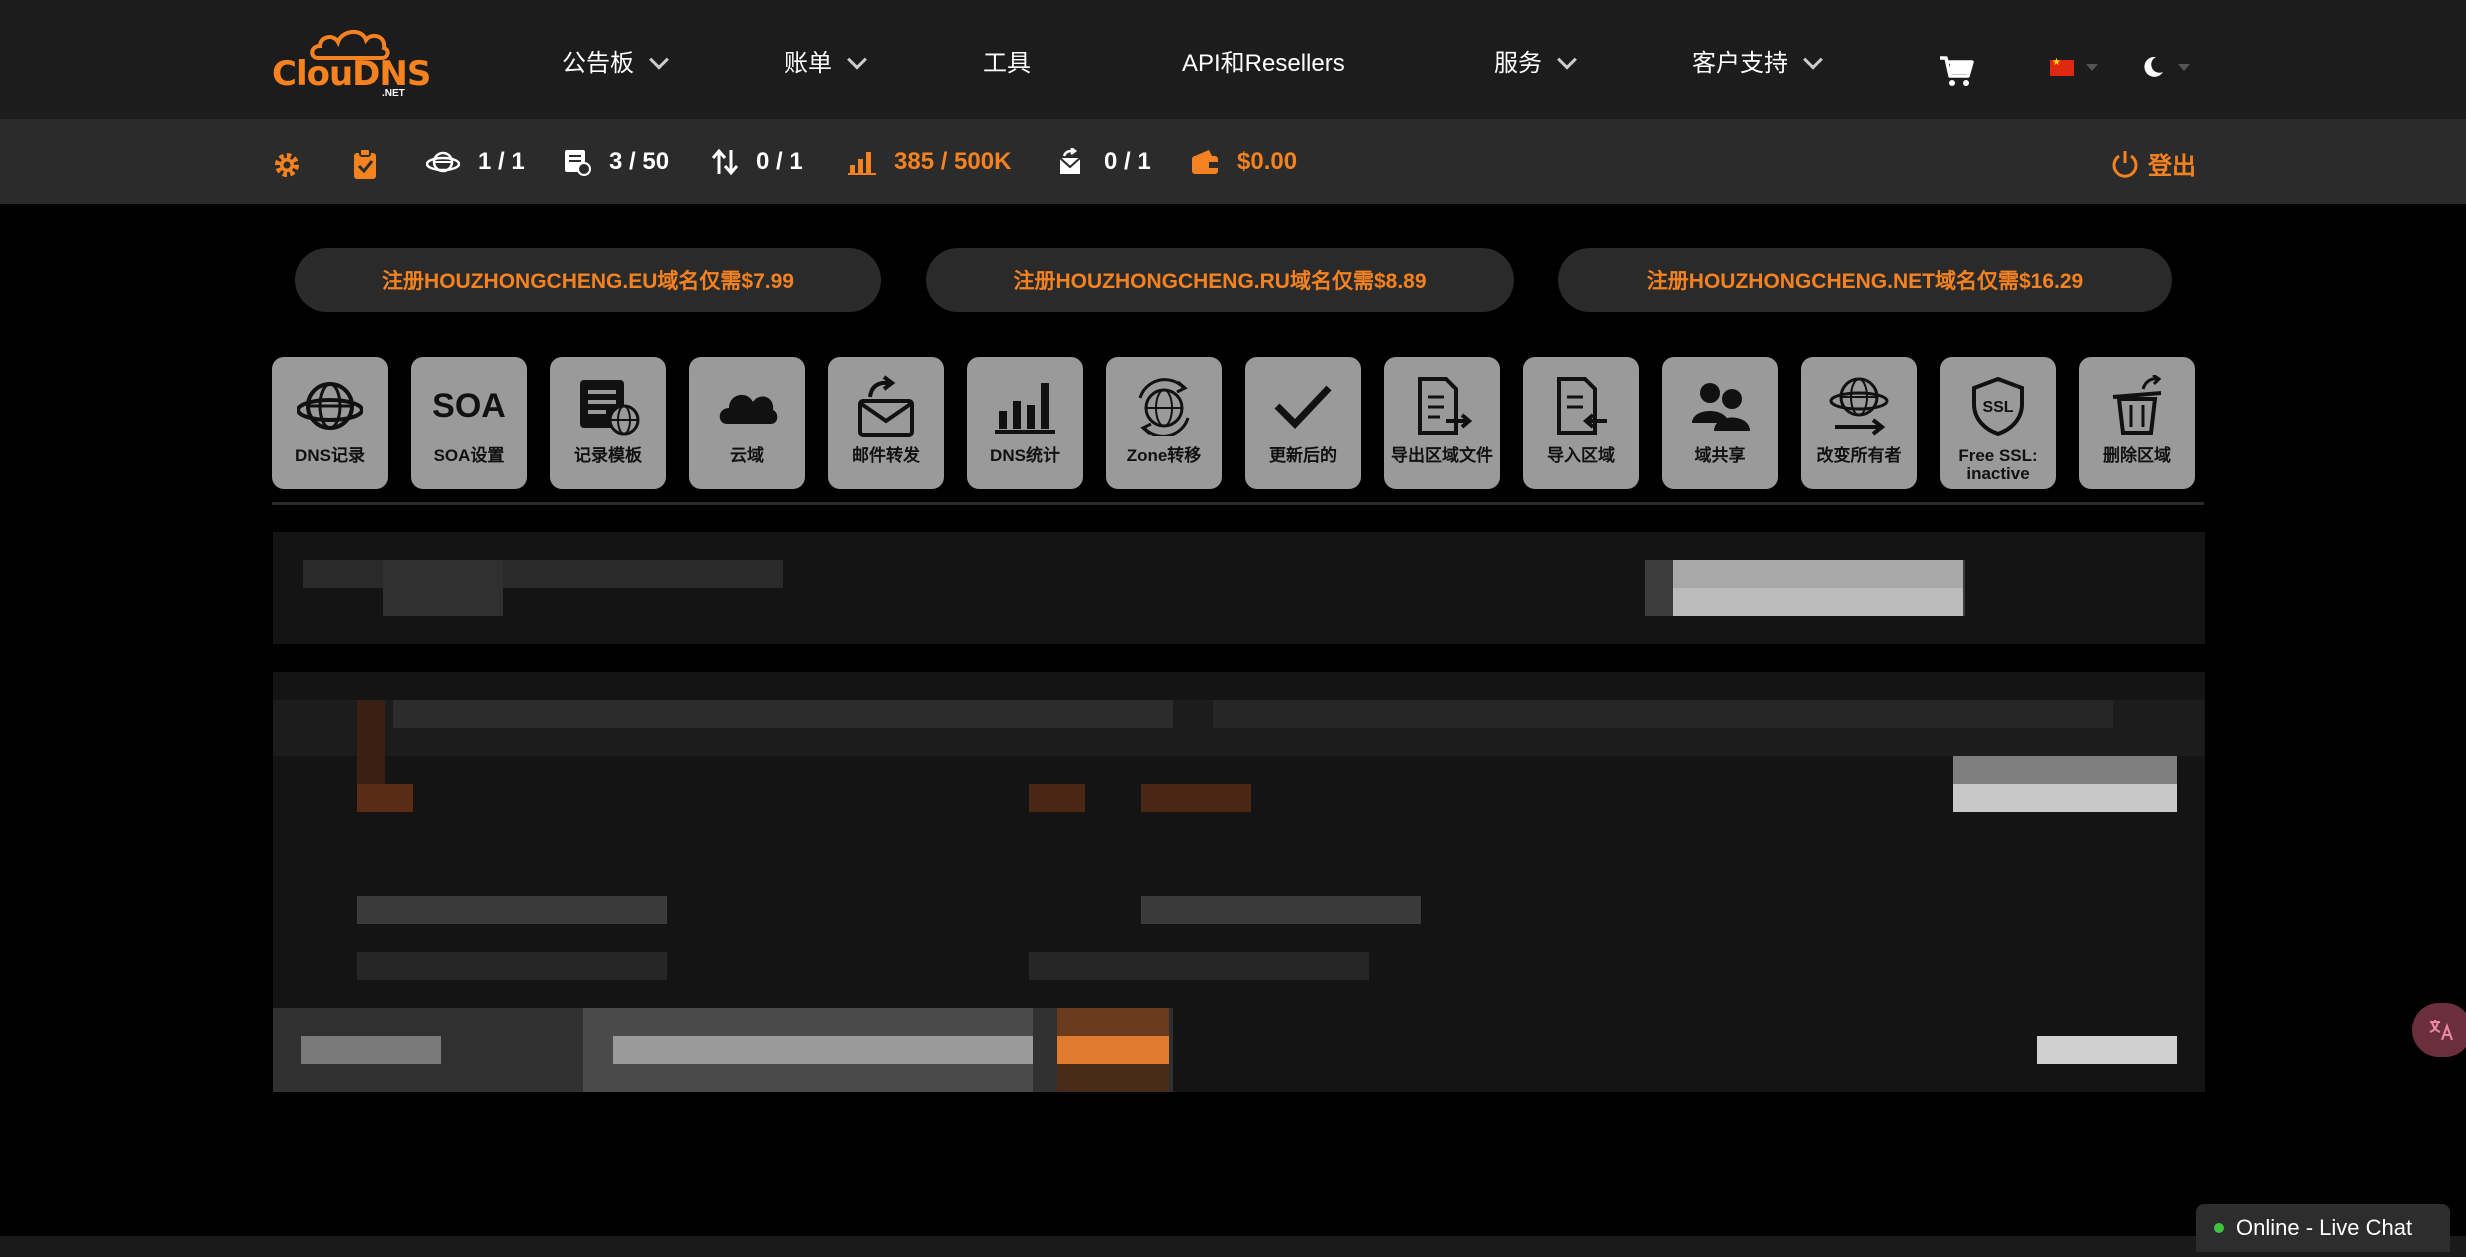  I want to click on tool-record-templates: 记录模板, so click(608, 423).